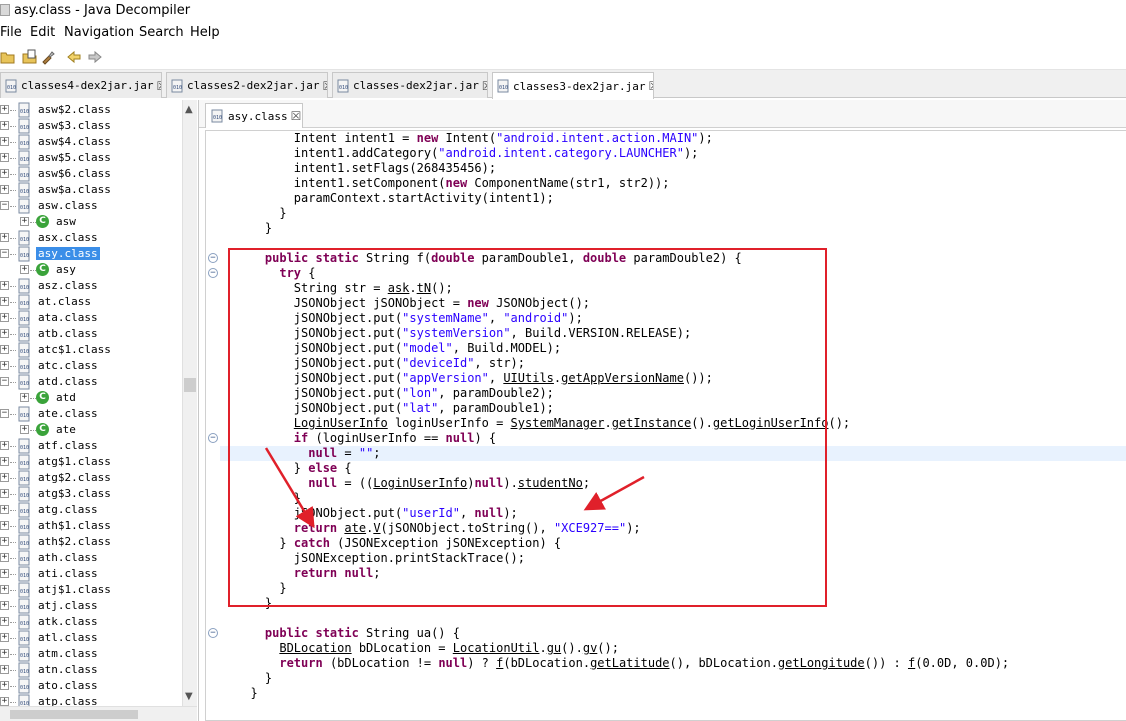 The width and height of the screenshot is (1126, 721). Describe the element at coordinates (91, 334) in the screenshot. I see `tree-item: +010 atb.class` at that location.